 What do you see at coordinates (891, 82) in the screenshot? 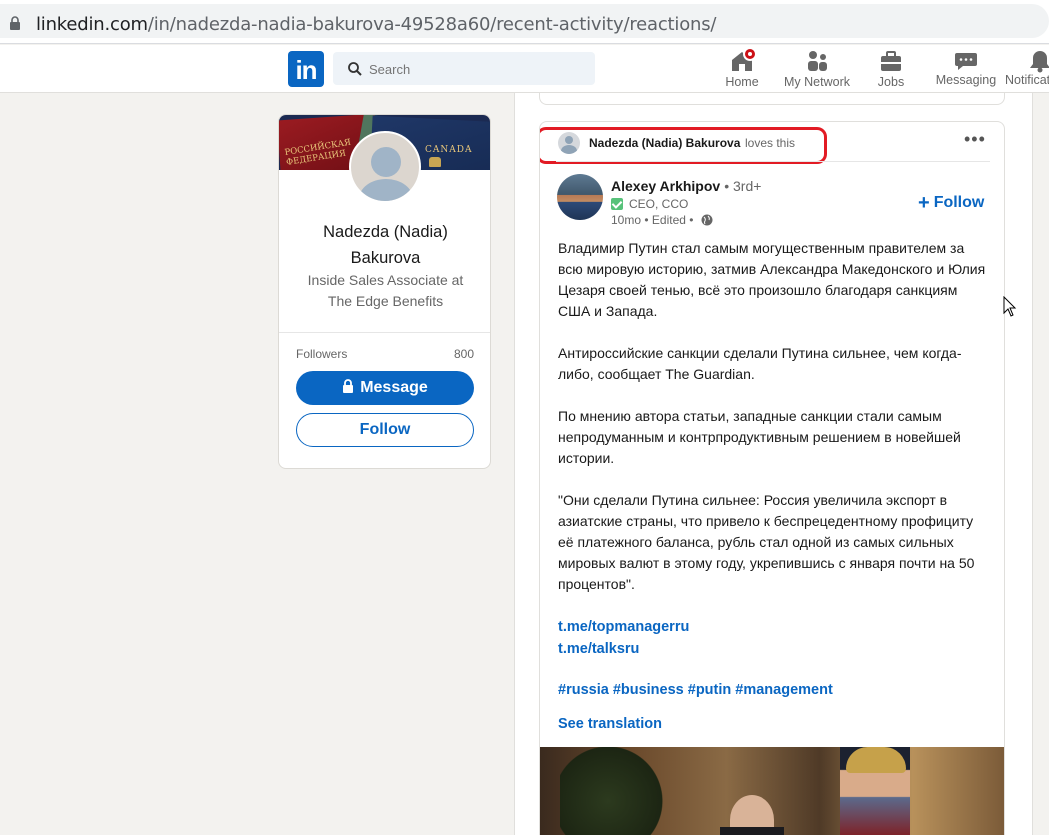
I see `nav-jobs-label: Jobs` at bounding box center [891, 82].